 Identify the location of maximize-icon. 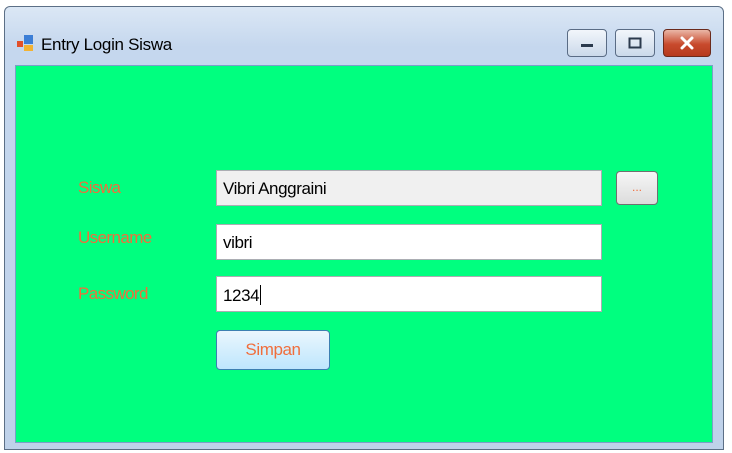
(635, 43).